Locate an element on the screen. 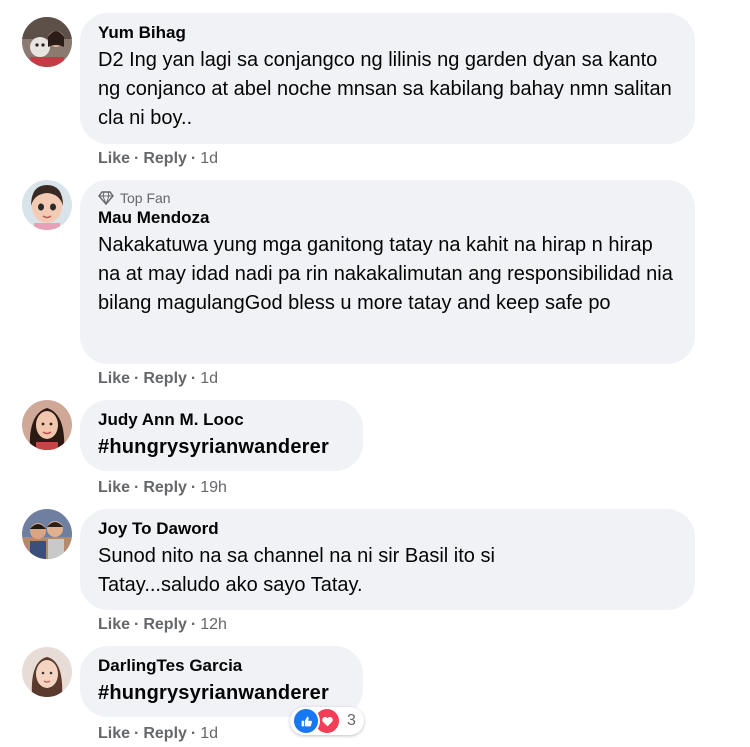 This screenshot has width=750, height=747. like-icon is located at coordinates (306, 721).